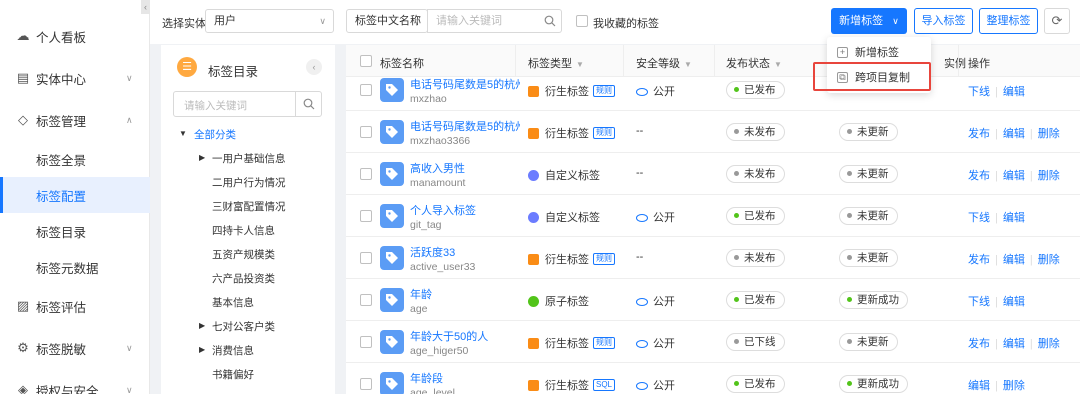 The height and width of the screenshot is (394, 1080). What do you see at coordinates (713, 174) in the screenshot?
I see `table-row: 高收入男性 manamount 自定义标签 -- 未发布 未更新 发布 | 编辑 | 删除` at bounding box center [713, 174].